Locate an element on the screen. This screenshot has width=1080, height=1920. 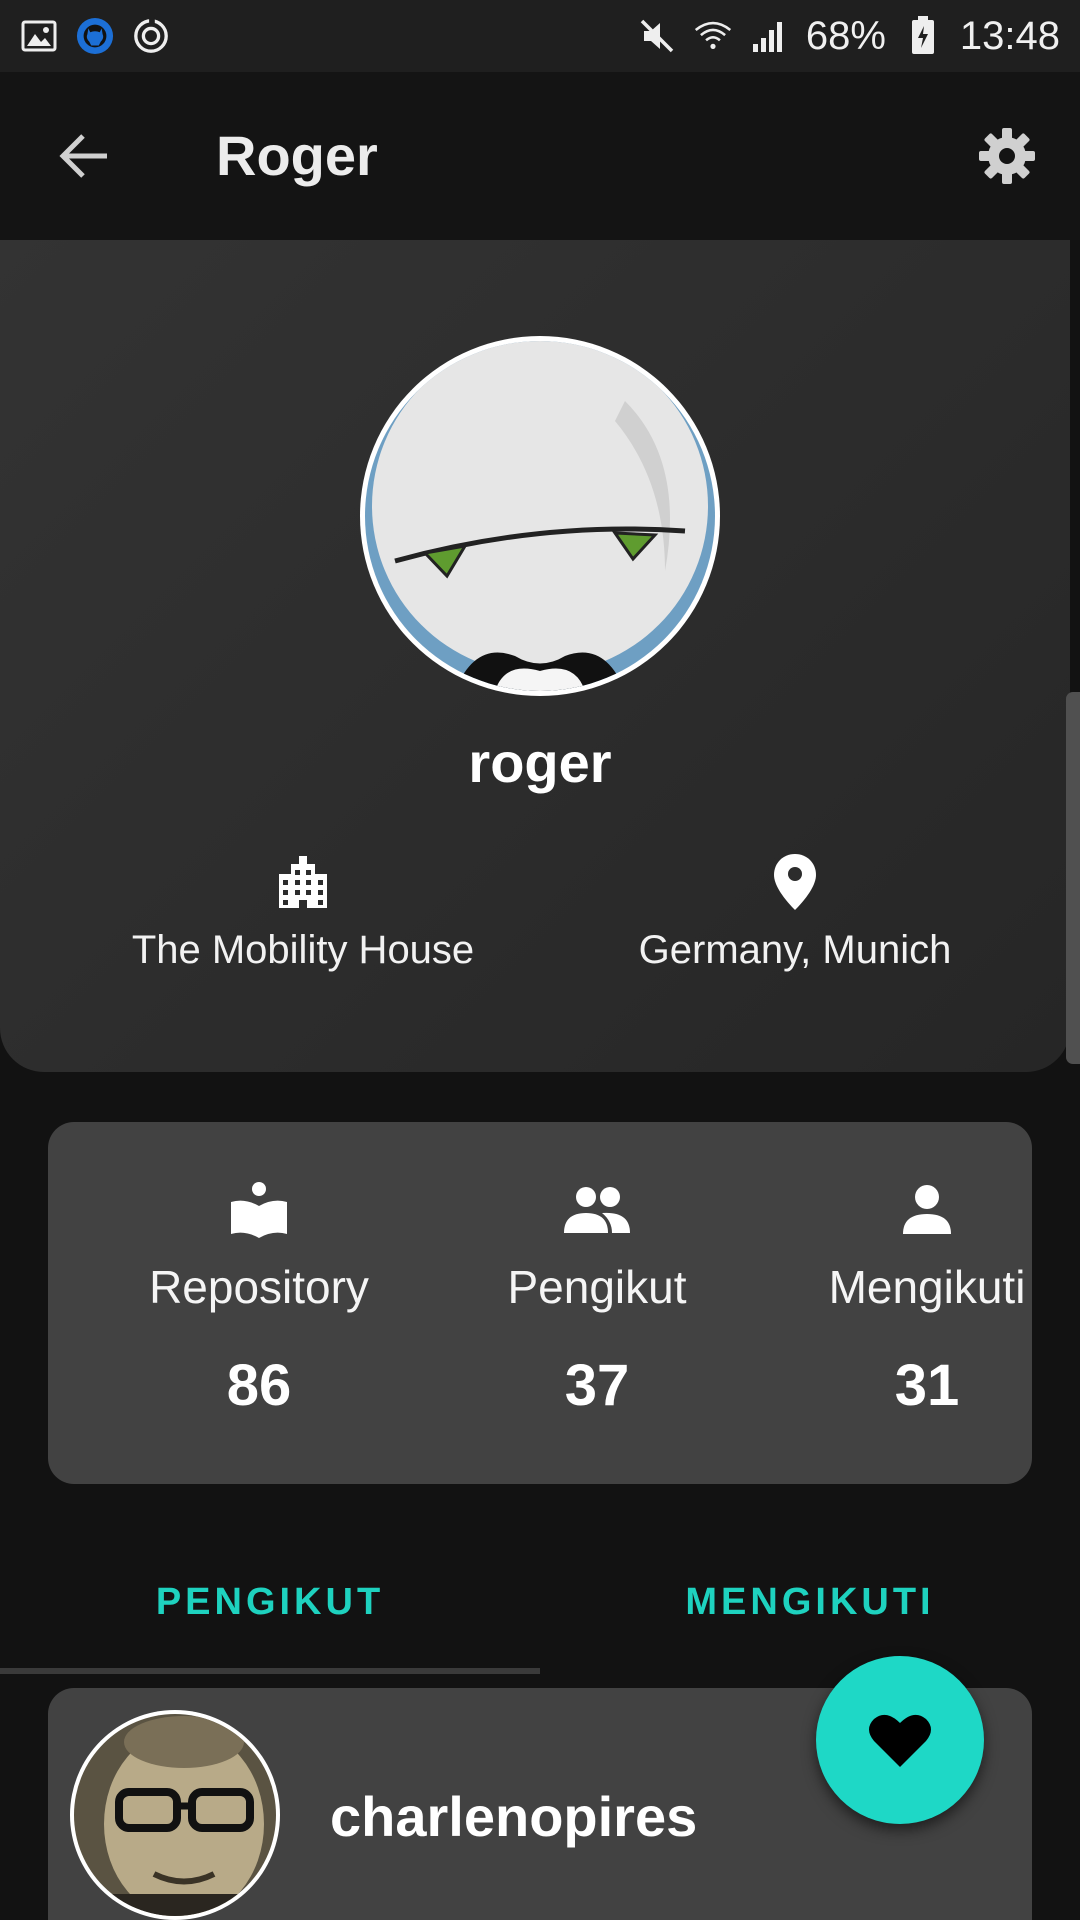
company-info: The Mobility House is located at coordinates (303, 911).